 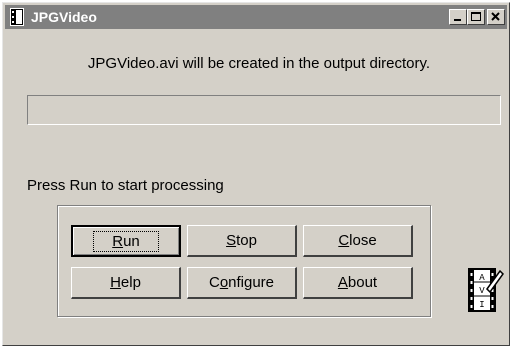 I want to click on avi-letter-v: V, so click(x=482, y=291).